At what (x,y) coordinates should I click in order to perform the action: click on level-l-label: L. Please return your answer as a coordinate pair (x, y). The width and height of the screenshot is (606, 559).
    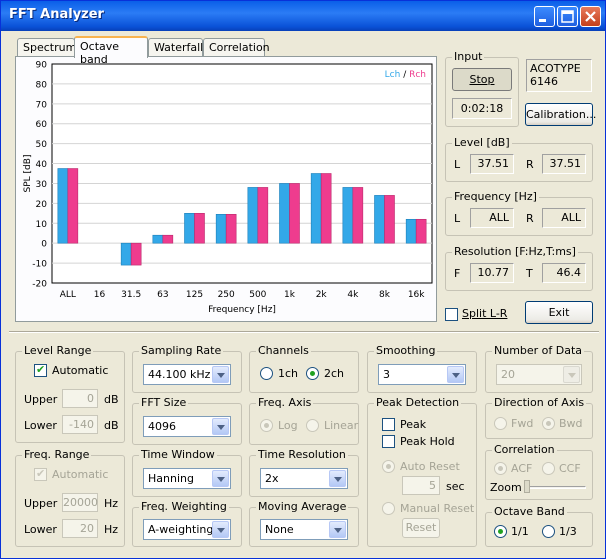
    Looking at the image, I should click on (457, 164).